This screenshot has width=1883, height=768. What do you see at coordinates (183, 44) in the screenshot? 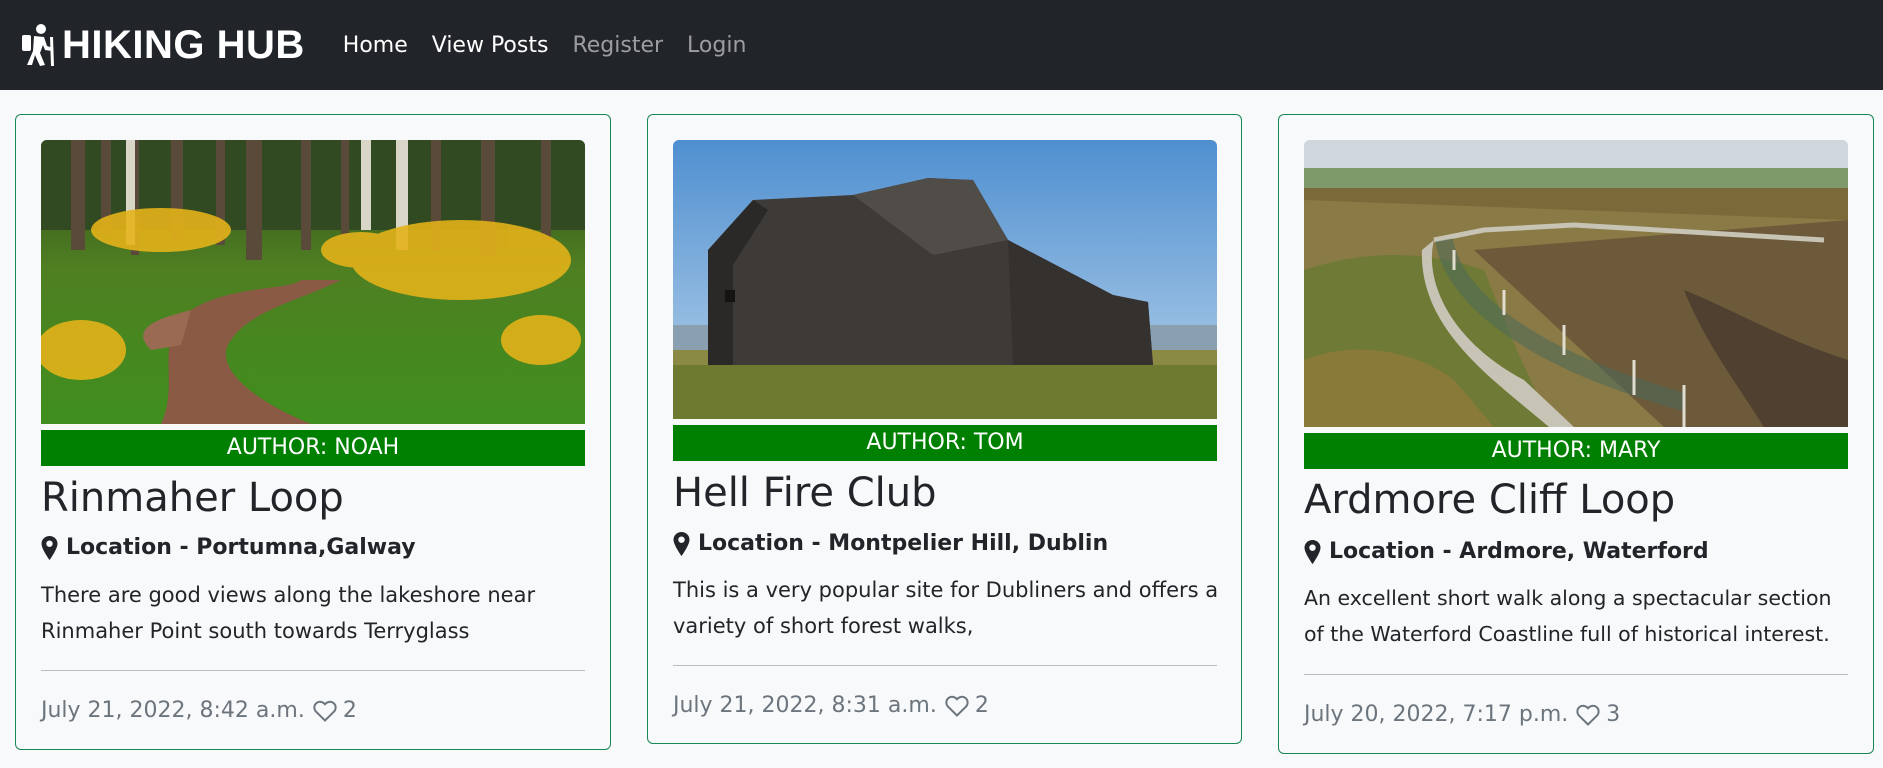
I see `brand-name: HIKING HUB` at bounding box center [183, 44].